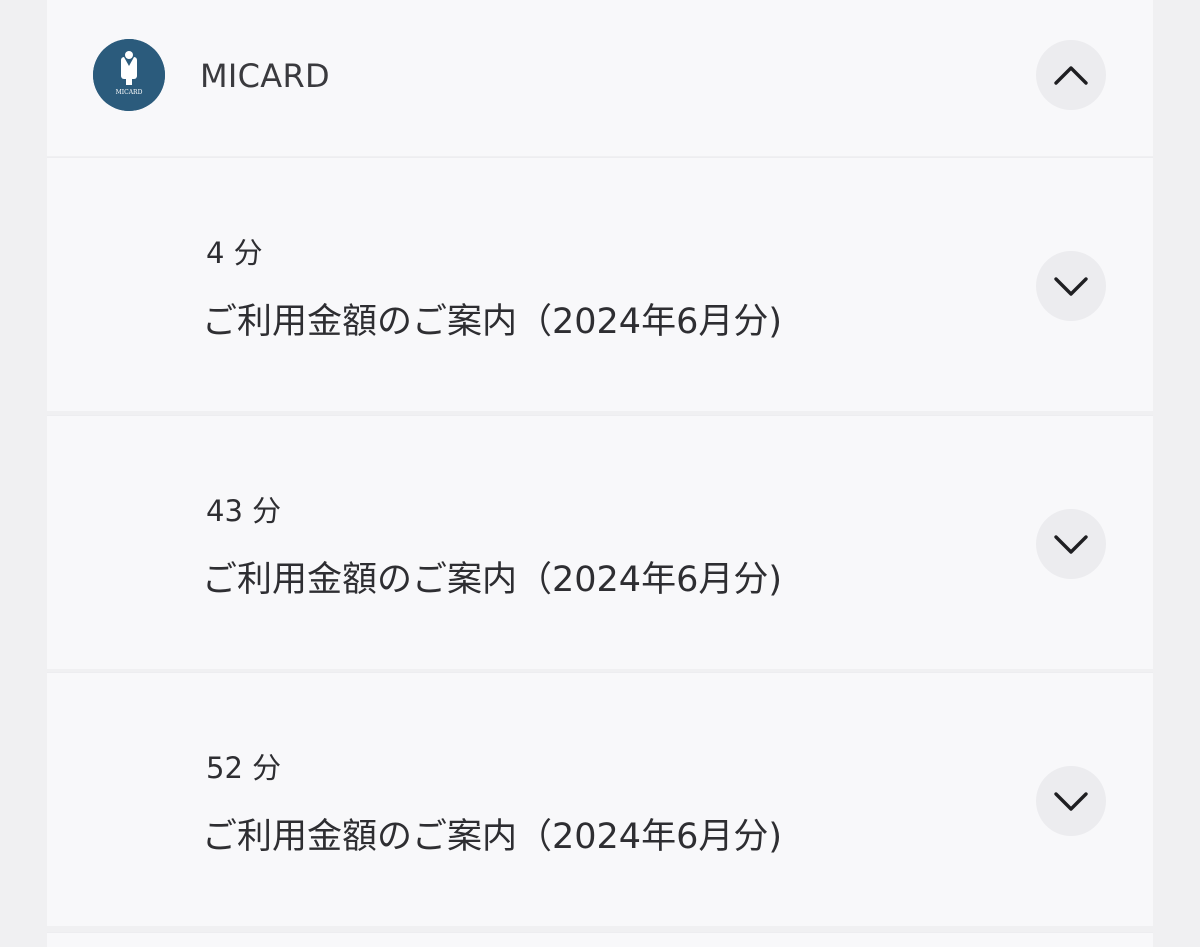 This screenshot has height=947, width=1200. I want to click on message-time: 43 分, so click(244, 511).